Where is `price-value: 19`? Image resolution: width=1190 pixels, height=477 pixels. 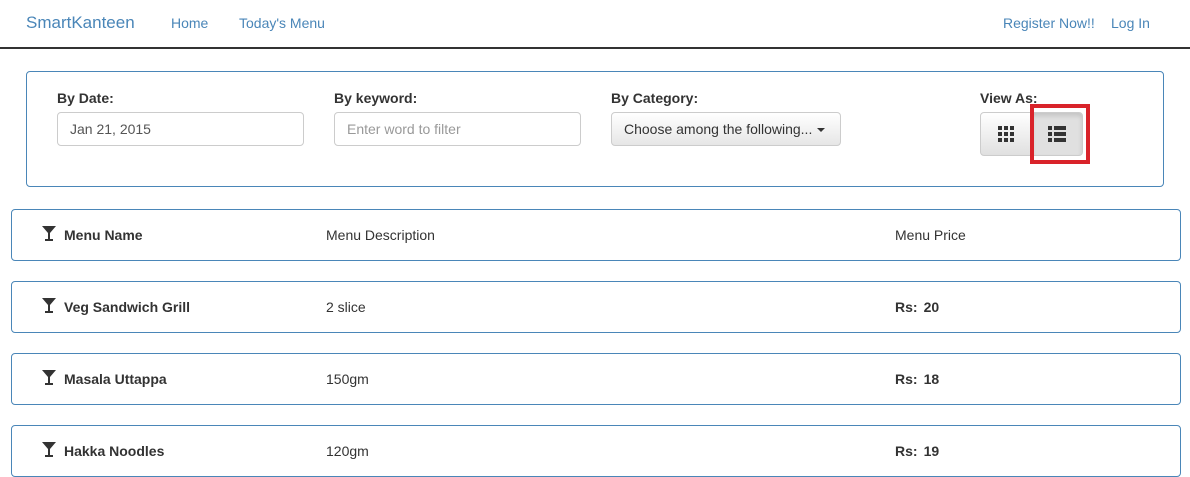
price-value: 19 is located at coordinates (931, 451).